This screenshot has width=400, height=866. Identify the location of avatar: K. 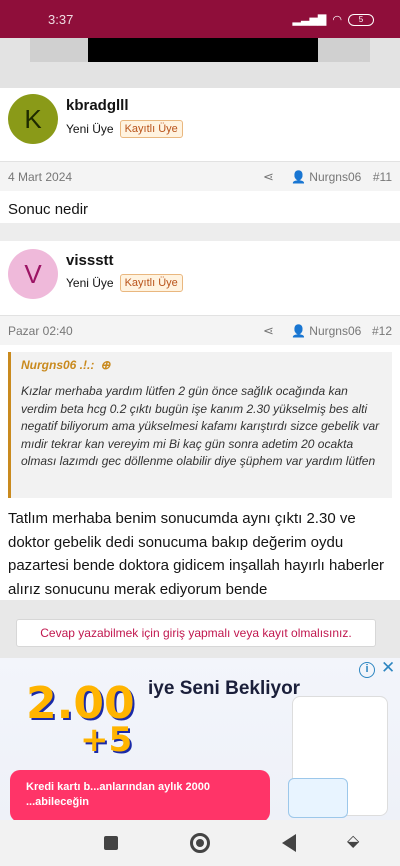
(33, 119).